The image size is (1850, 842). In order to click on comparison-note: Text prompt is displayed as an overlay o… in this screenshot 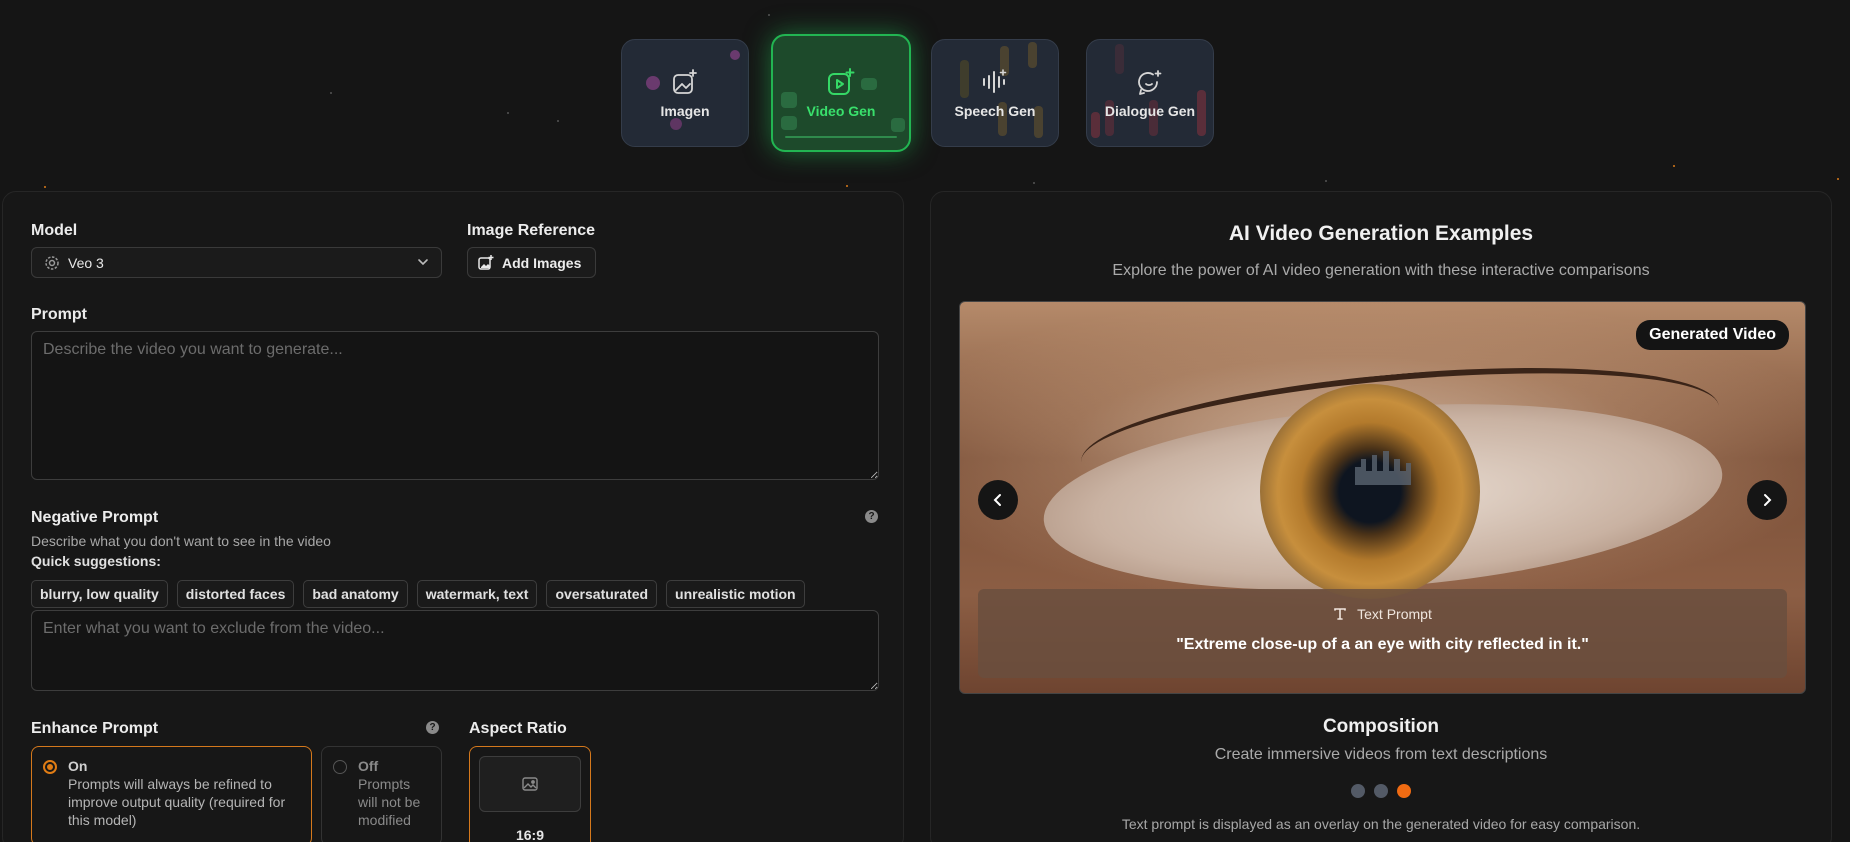, I will do `click(1381, 824)`.